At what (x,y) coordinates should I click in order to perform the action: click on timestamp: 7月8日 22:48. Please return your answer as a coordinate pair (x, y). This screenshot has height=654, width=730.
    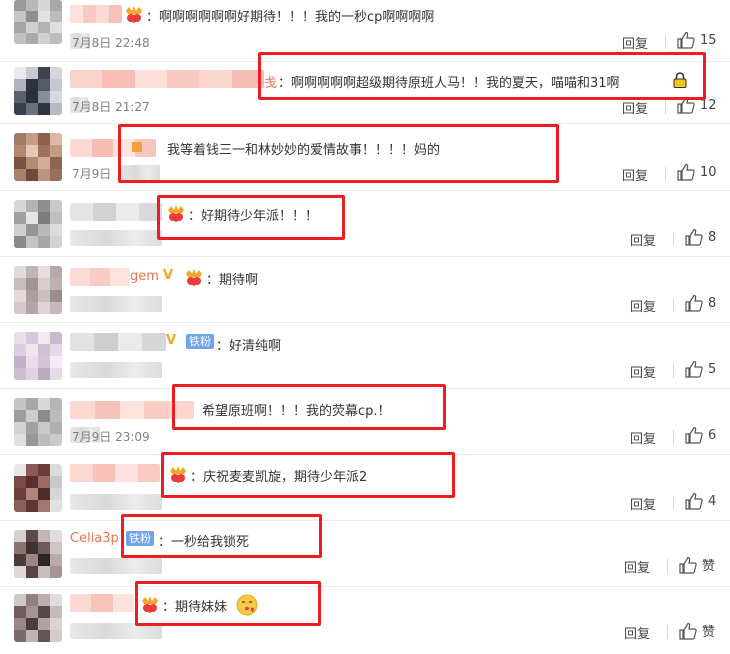
    Looking at the image, I should click on (111, 43).